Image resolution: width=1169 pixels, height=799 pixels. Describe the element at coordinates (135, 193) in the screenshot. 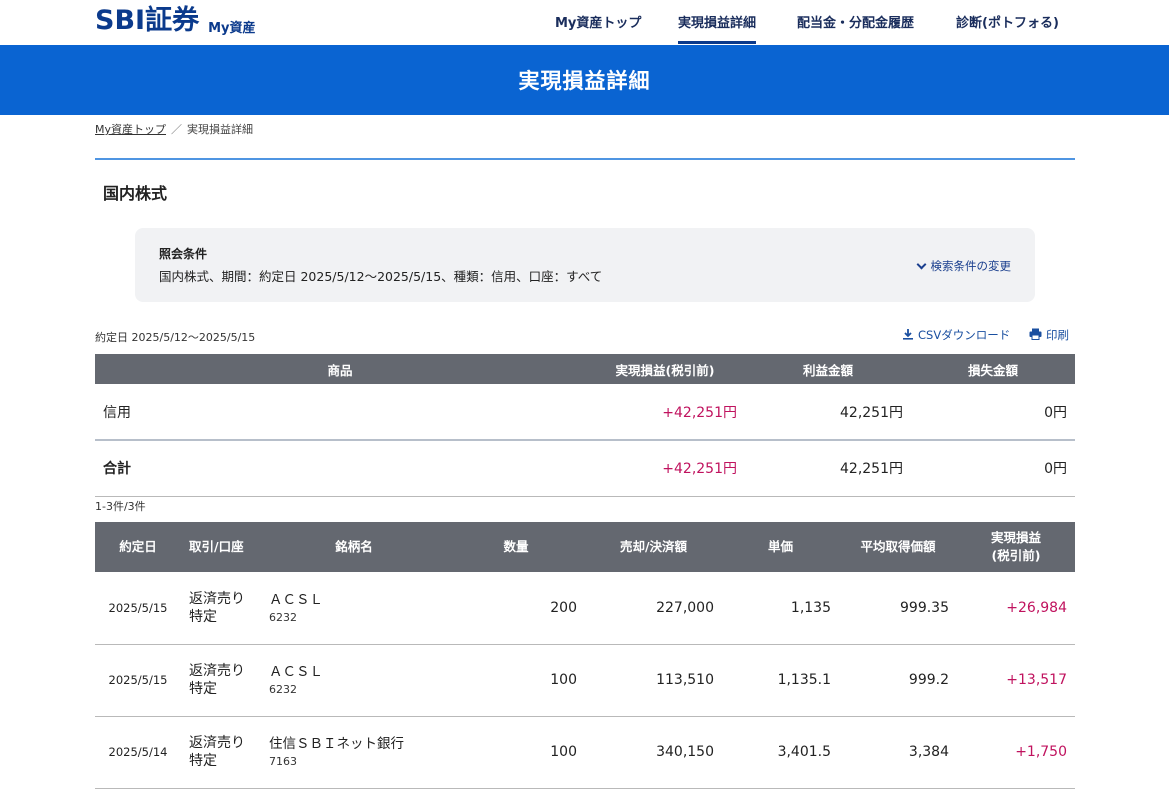

I see `section-title: 国内株式` at that location.